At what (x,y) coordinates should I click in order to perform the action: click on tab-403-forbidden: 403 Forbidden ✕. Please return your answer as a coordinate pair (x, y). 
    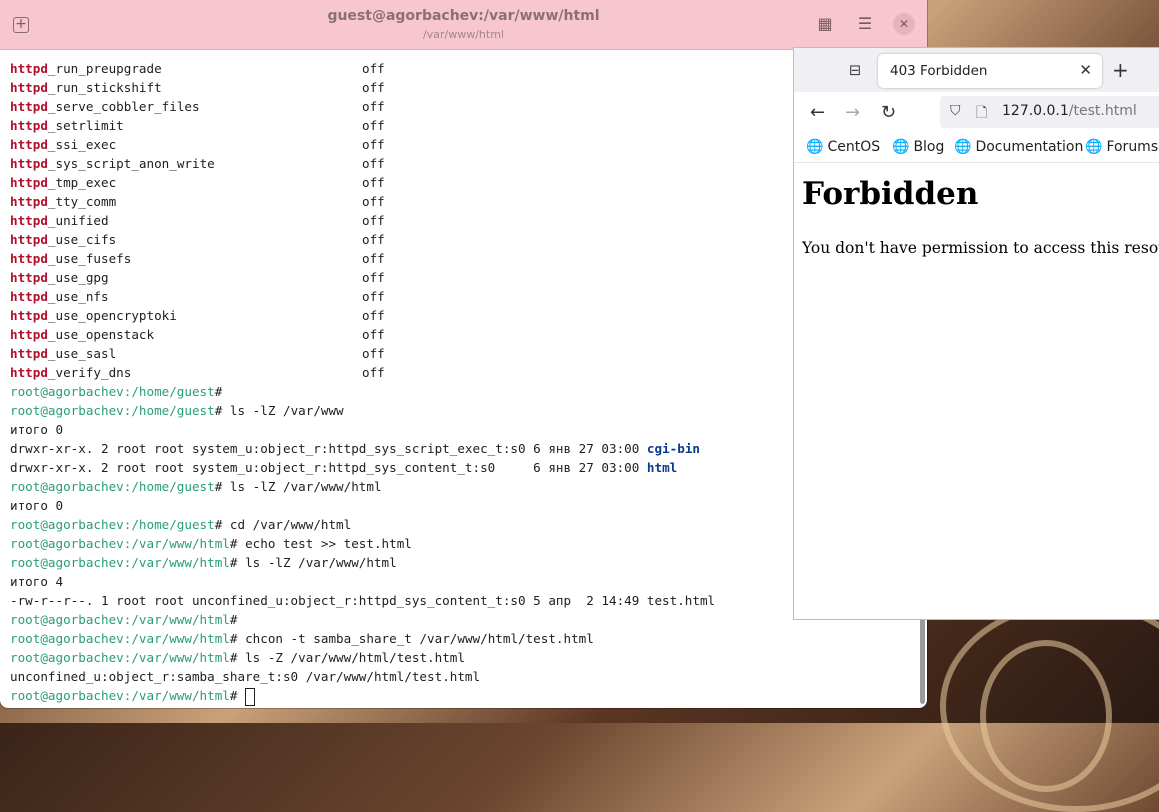
    Looking at the image, I should click on (990, 71).